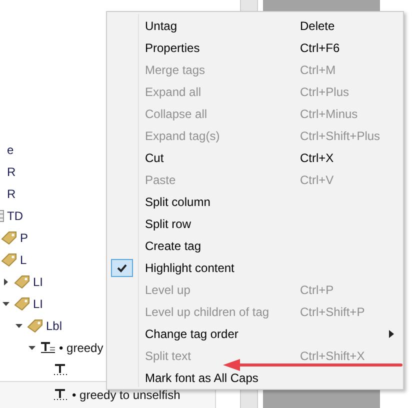 Image resolution: width=413 pixels, height=408 pixels. Describe the element at coordinates (255, 334) in the screenshot. I see `menu-item: Change tag order` at that location.